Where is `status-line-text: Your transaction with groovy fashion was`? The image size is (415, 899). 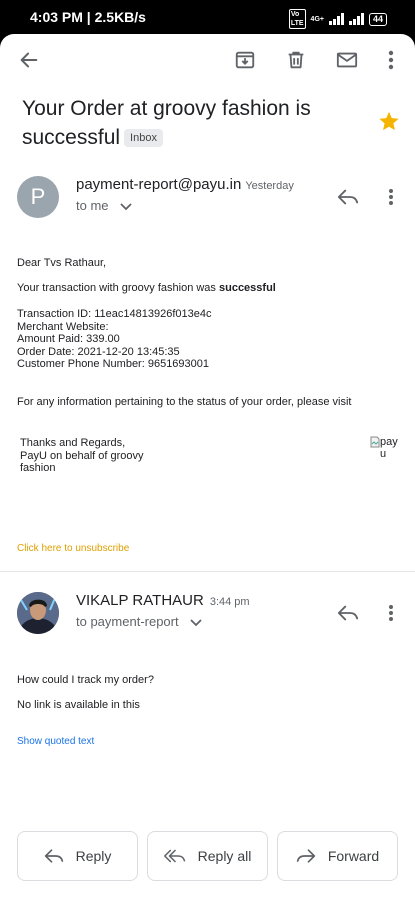
status-line-text: Your transaction with groovy fashion was is located at coordinates (118, 288).